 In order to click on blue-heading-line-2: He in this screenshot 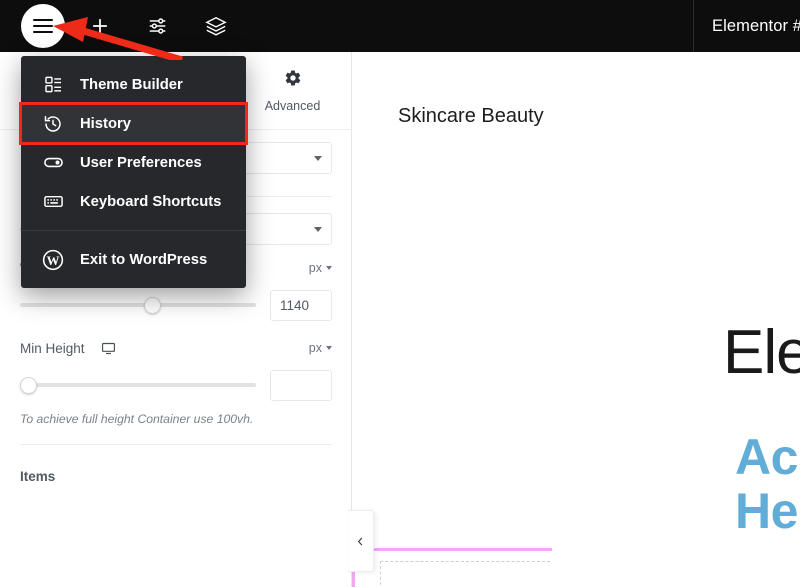, I will do `click(766, 511)`.